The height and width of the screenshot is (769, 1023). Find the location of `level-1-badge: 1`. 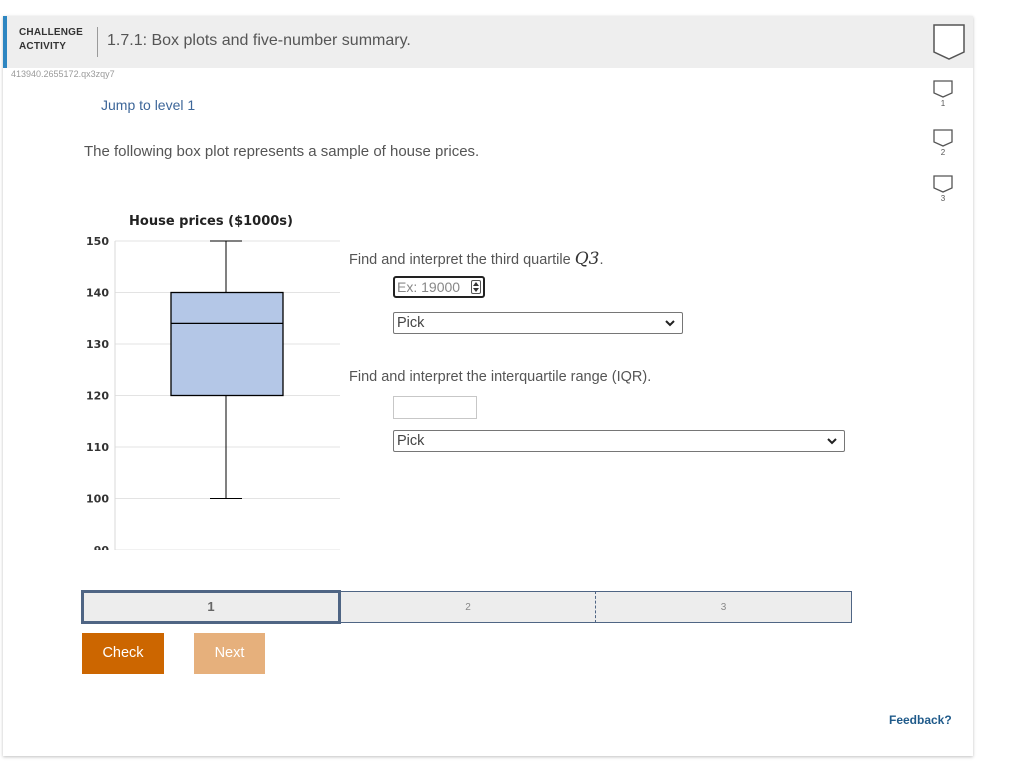

level-1-badge: 1 is located at coordinates (944, 95).